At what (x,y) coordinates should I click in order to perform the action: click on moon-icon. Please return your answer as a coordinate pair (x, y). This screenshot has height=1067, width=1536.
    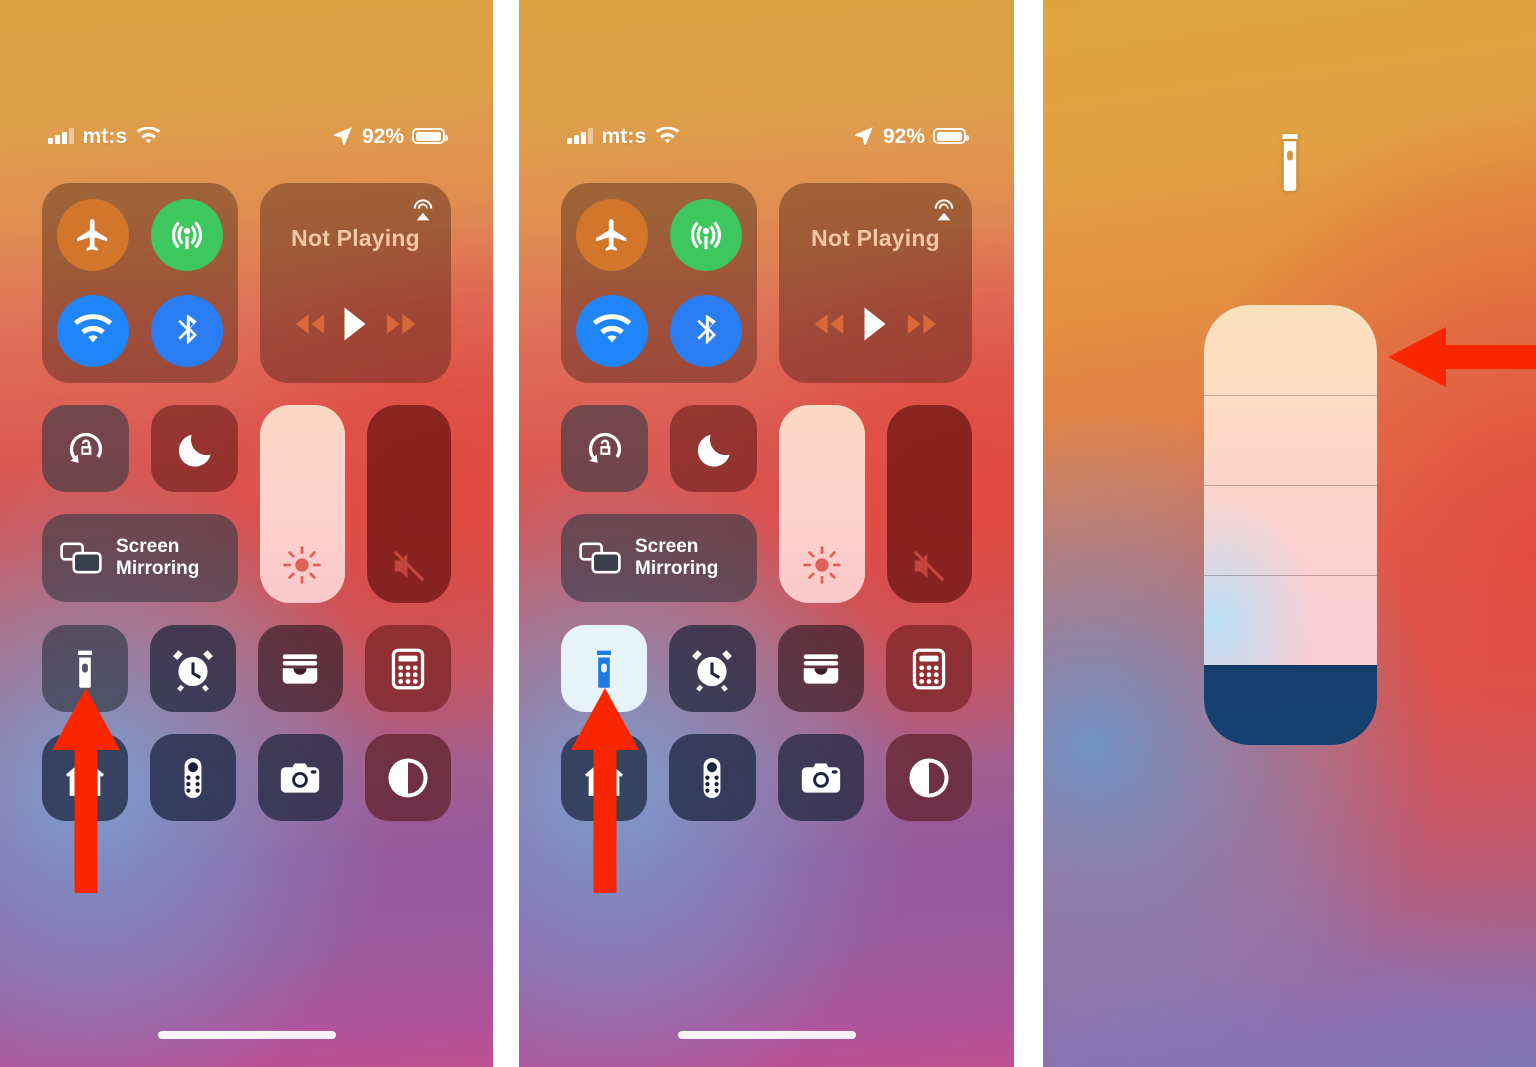
    Looking at the image, I should click on (194, 450).